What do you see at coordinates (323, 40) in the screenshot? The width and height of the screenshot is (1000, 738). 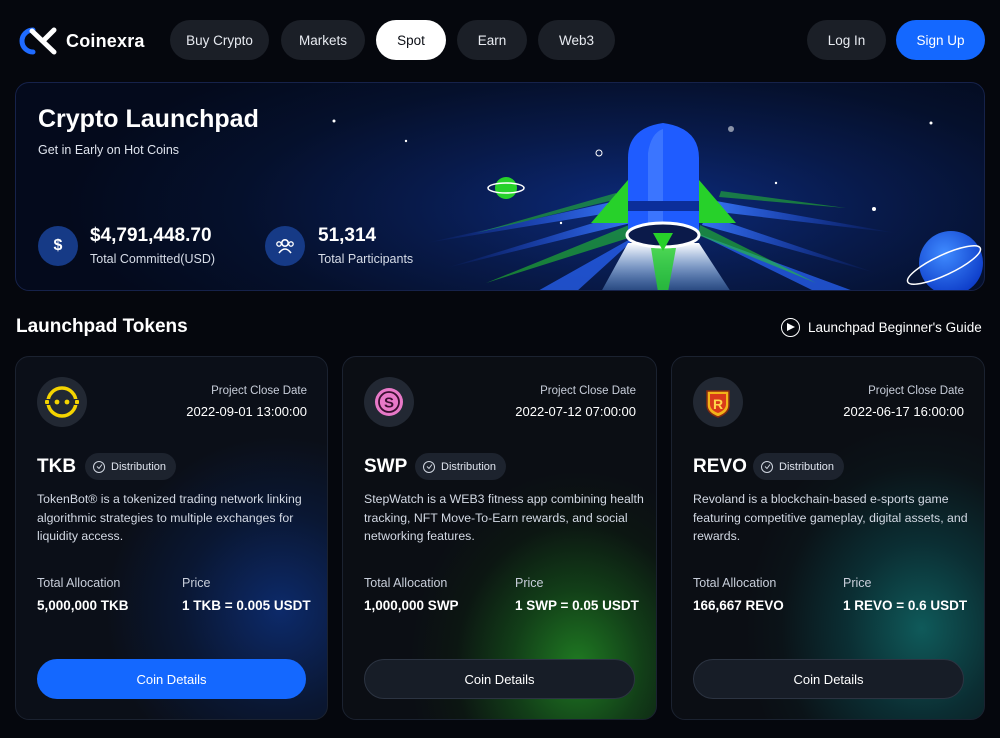 I see `nav-item-markets: Markets` at bounding box center [323, 40].